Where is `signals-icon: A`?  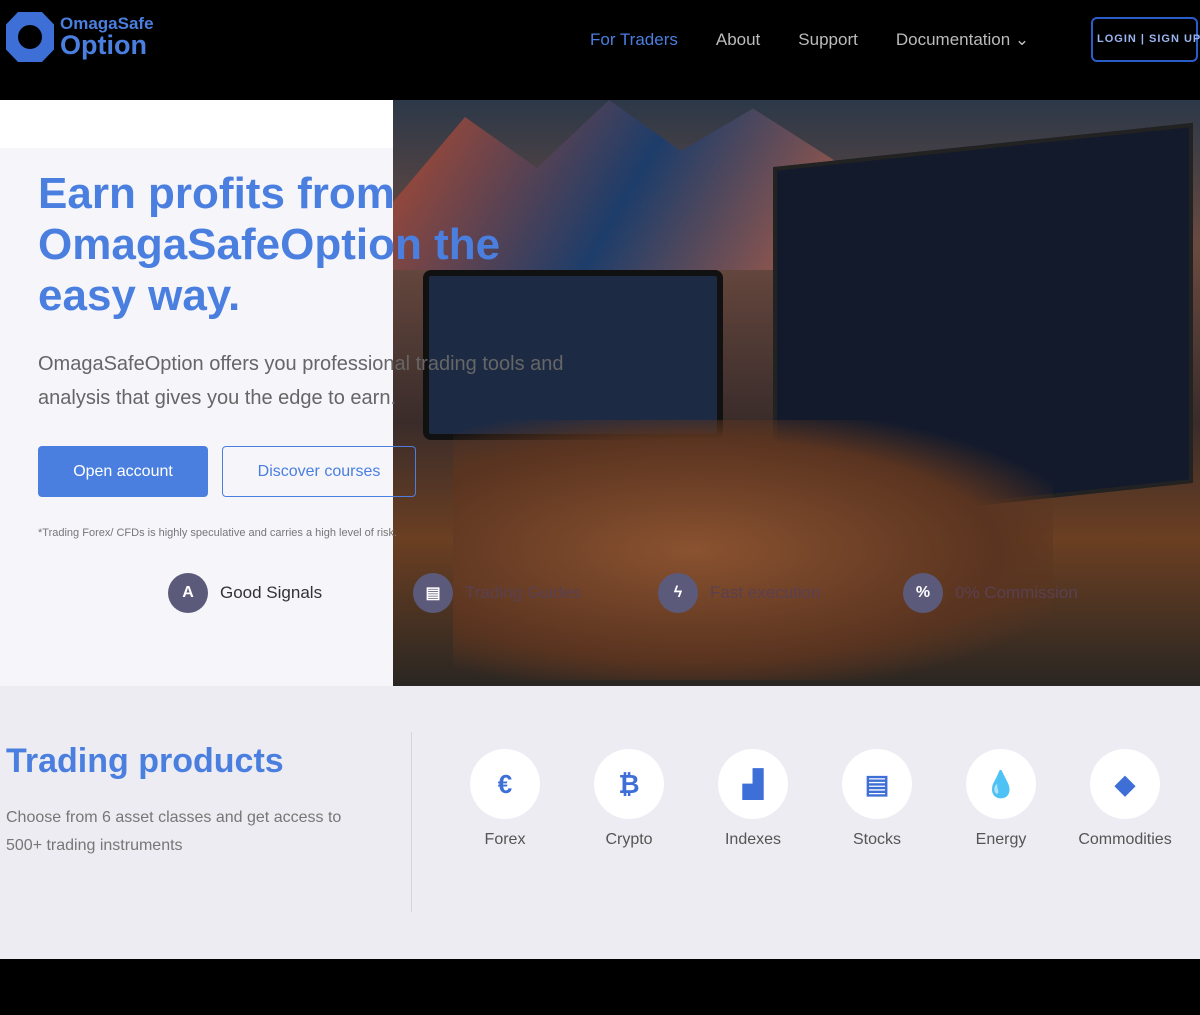 signals-icon: A is located at coordinates (188, 593).